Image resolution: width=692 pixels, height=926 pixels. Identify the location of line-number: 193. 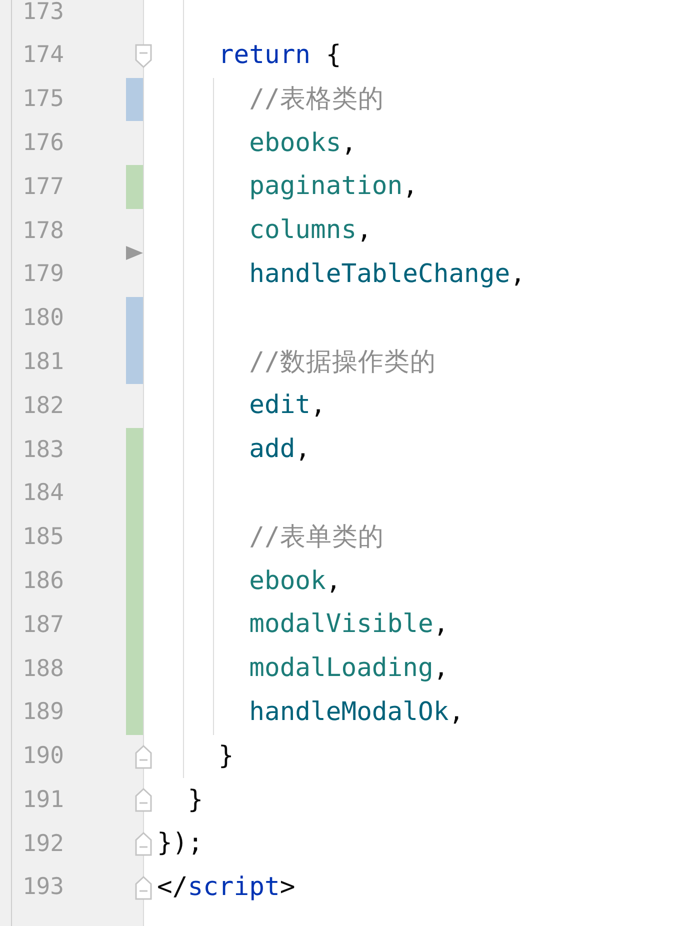
(43, 887).